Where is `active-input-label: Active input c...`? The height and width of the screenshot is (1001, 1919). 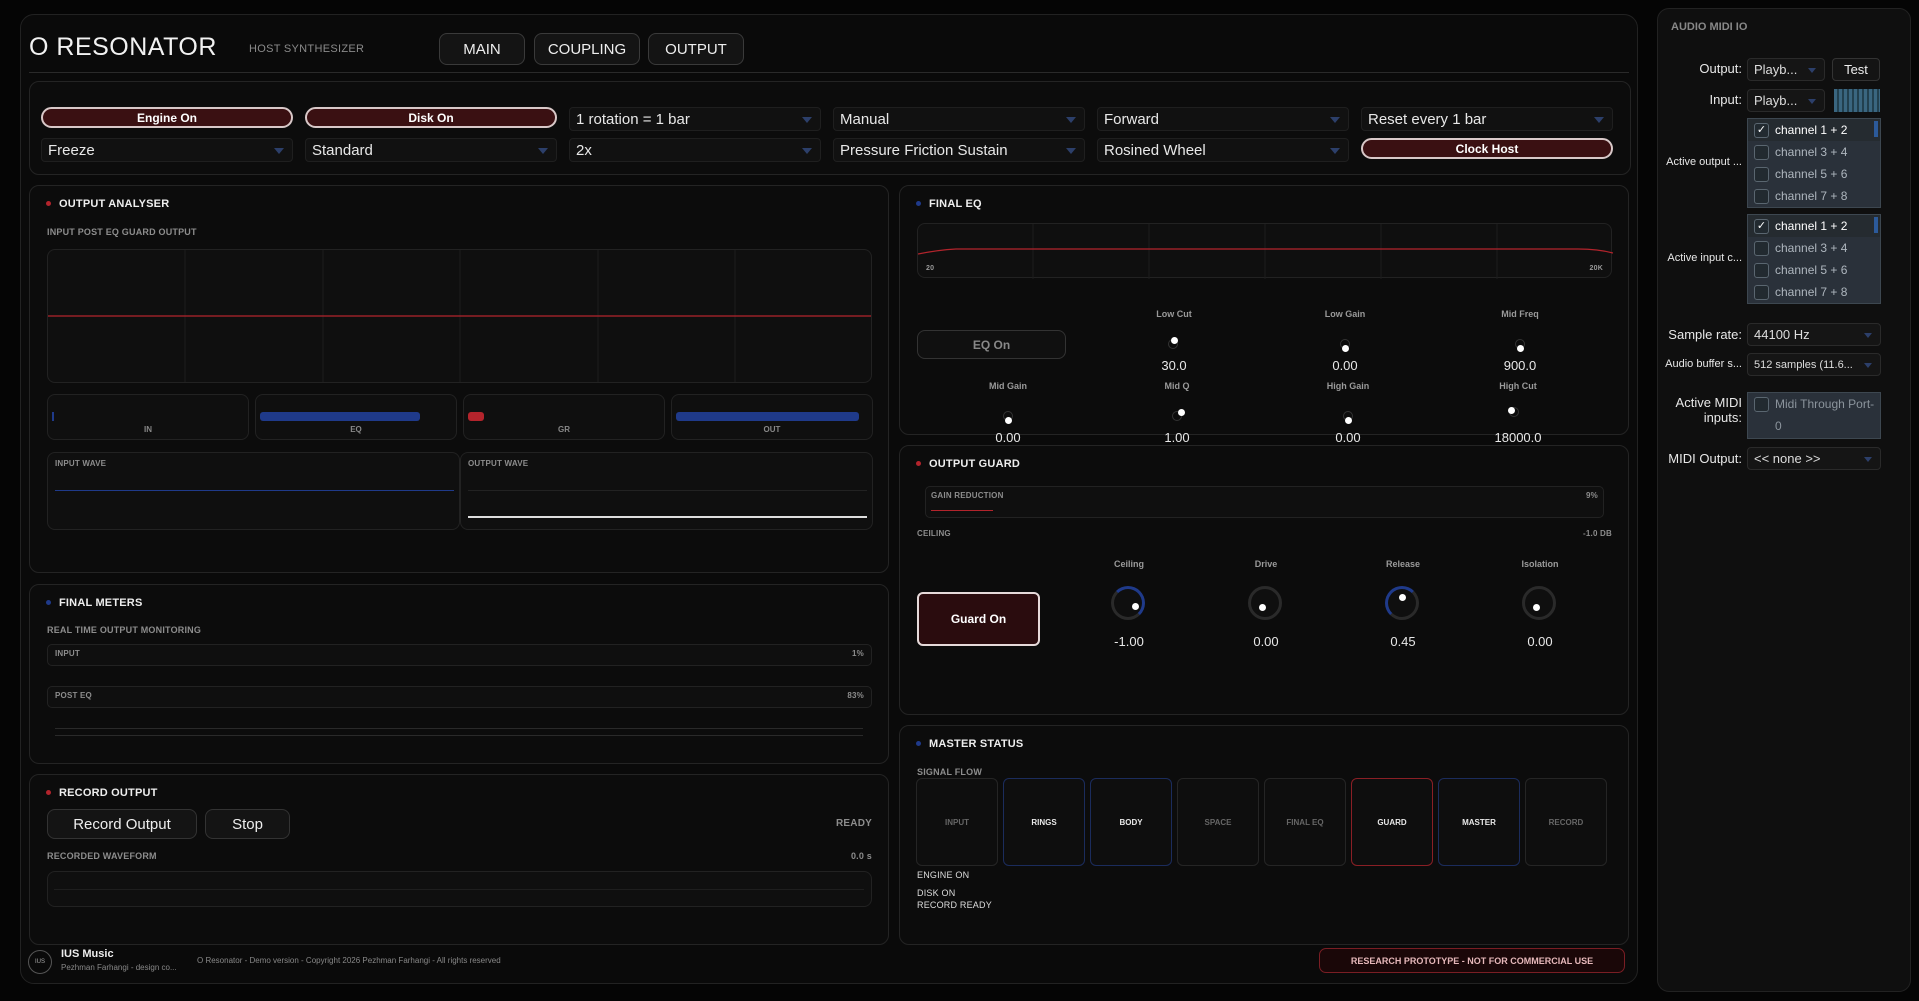 active-input-label: Active input c... is located at coordinates (1704, 258).